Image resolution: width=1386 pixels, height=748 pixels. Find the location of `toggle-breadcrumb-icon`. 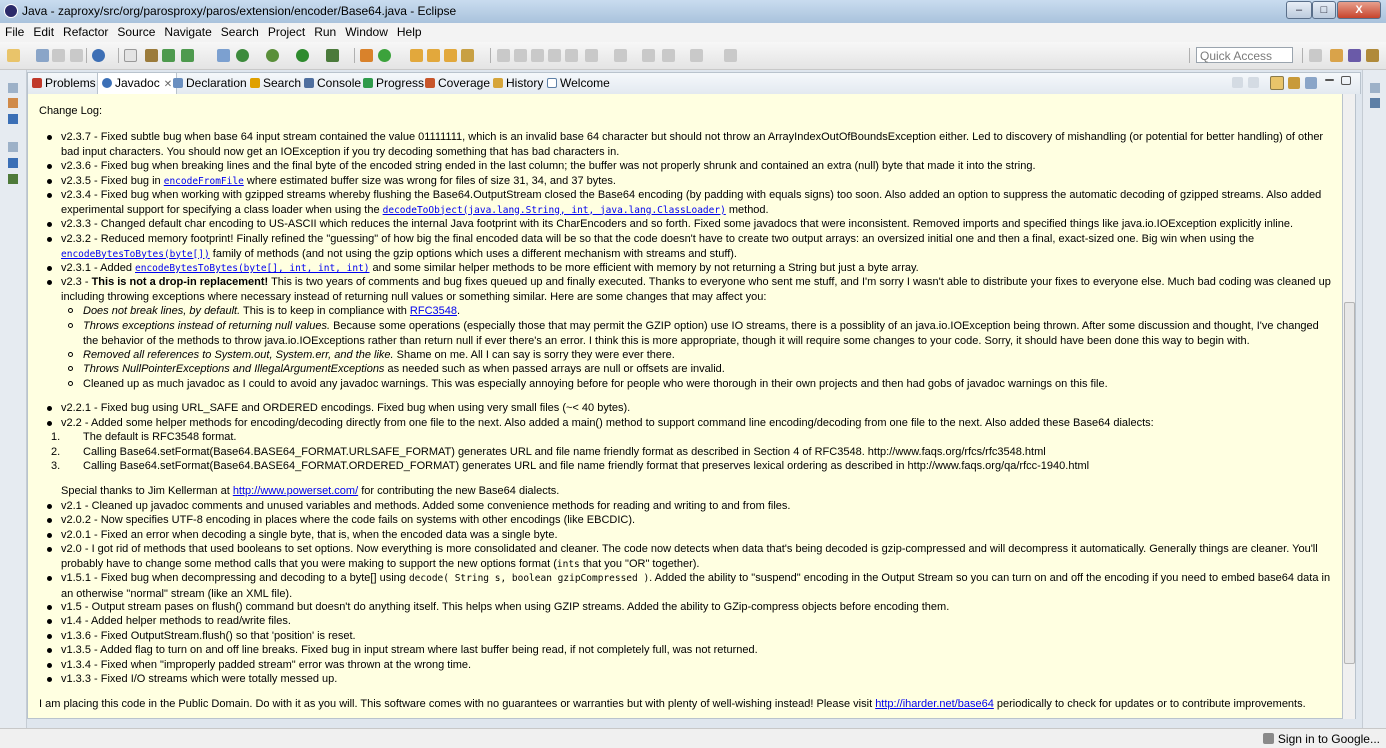

toggle-breadcrumb-icon is located at coordinates (130, 55).